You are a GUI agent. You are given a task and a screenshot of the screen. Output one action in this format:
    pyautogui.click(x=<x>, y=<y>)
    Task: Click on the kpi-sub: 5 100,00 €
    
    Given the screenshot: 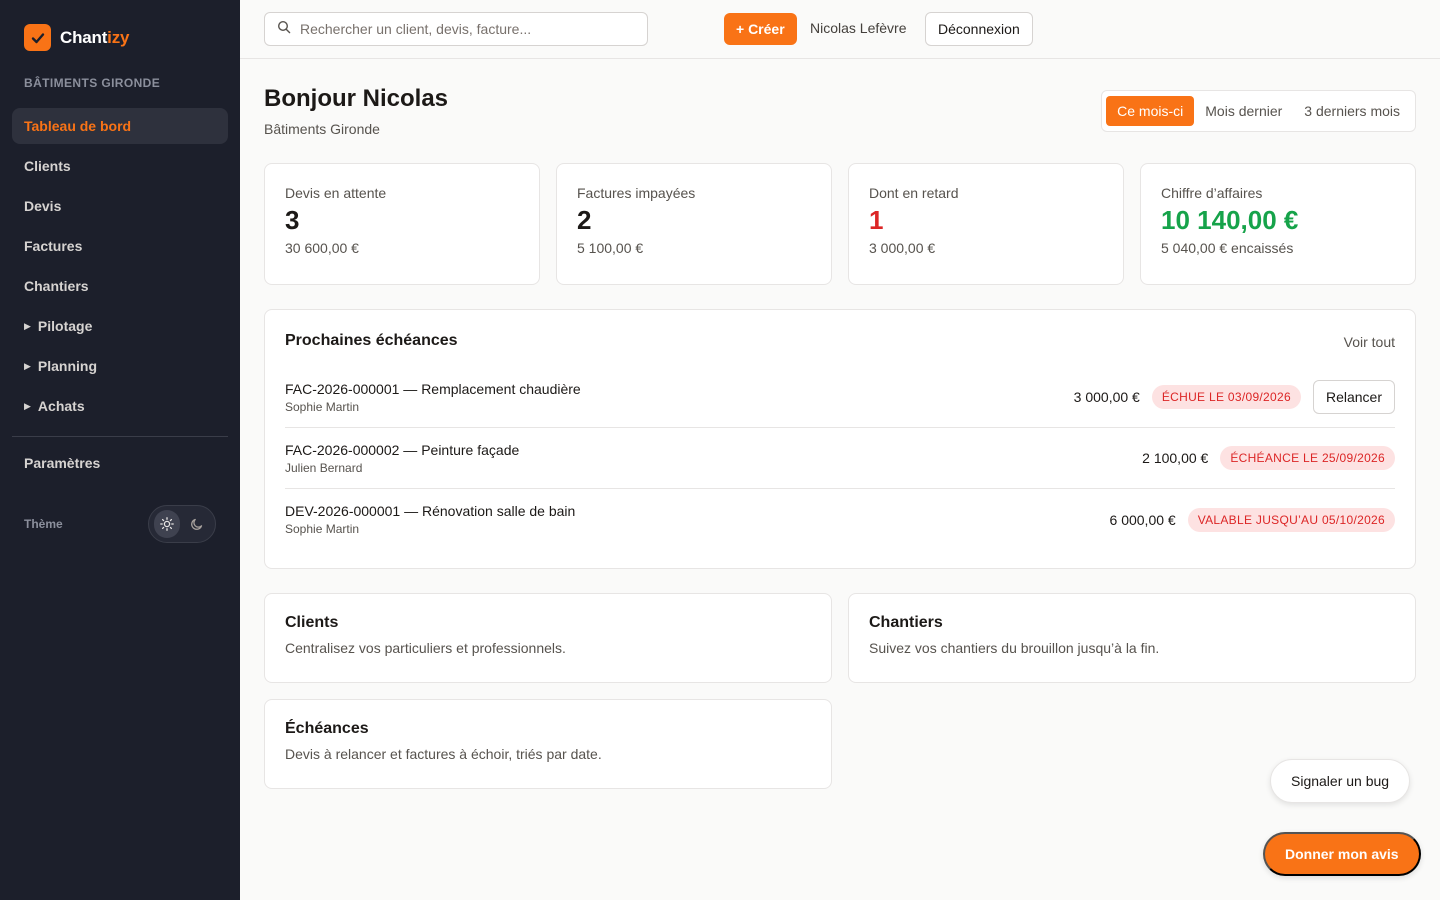 What is the action you would take?
    pyautogui.click(x=610, y=248)
    